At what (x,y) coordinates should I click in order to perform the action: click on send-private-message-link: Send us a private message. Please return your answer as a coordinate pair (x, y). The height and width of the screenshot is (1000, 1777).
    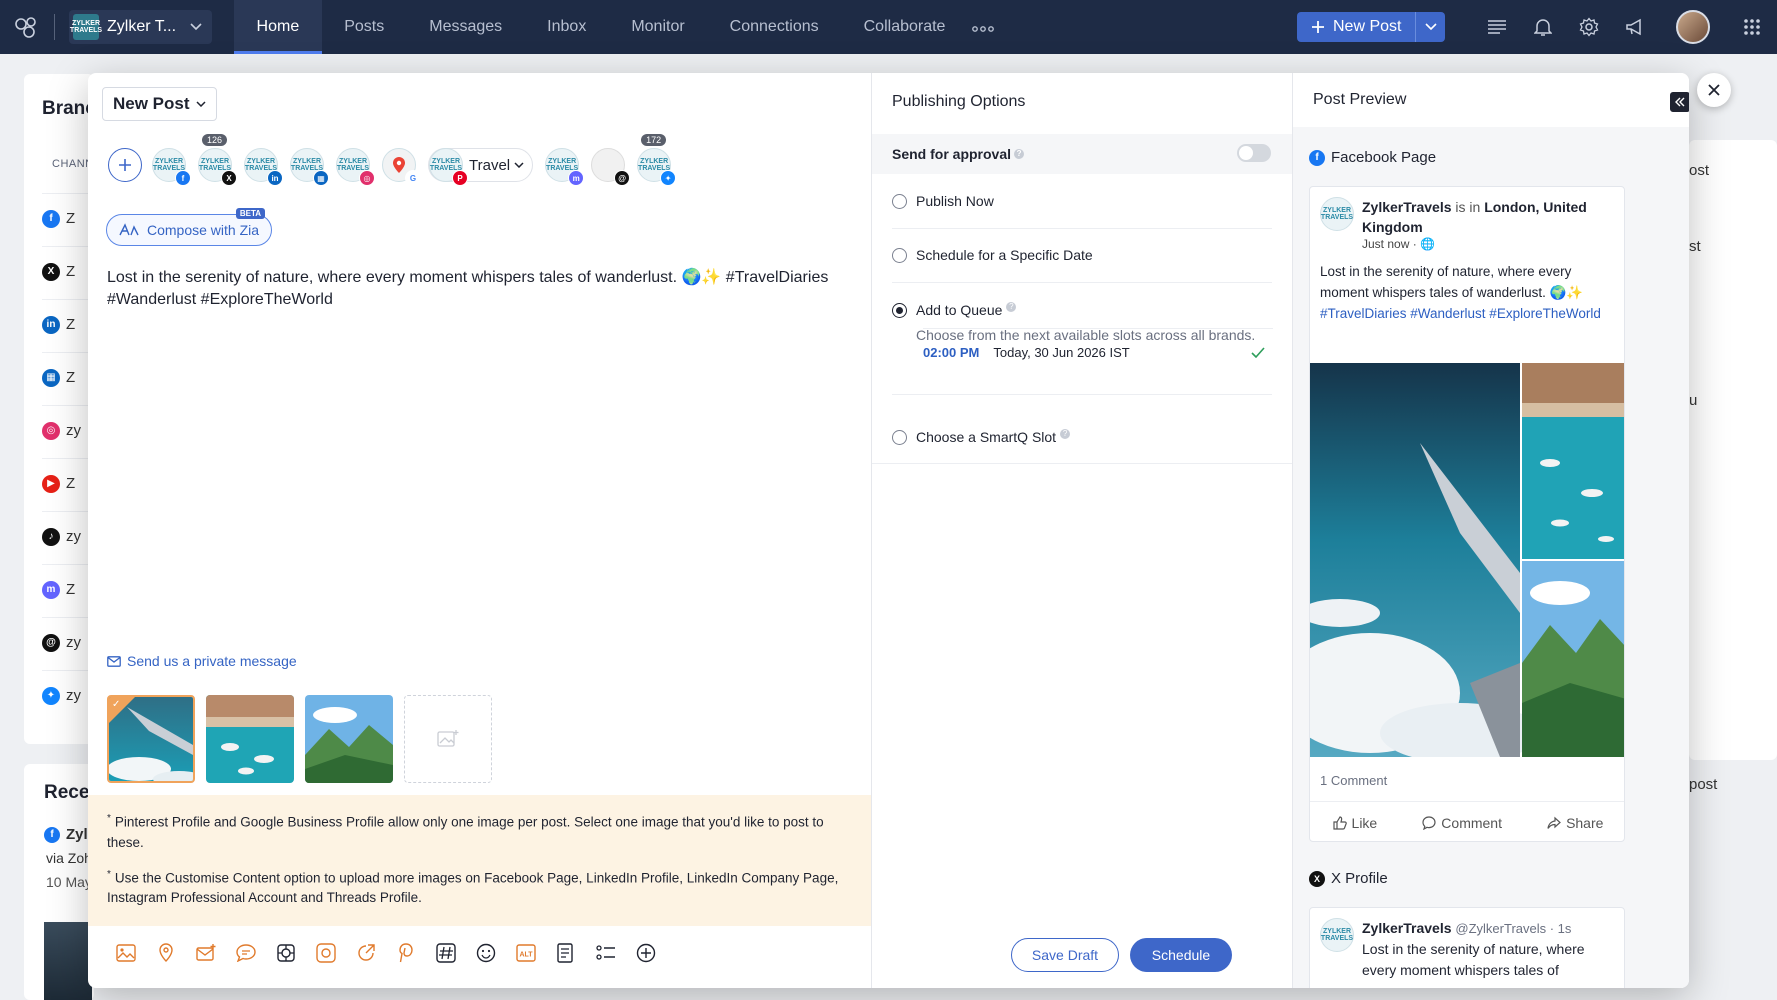
    Looking at the image, I should click on (202, 661).